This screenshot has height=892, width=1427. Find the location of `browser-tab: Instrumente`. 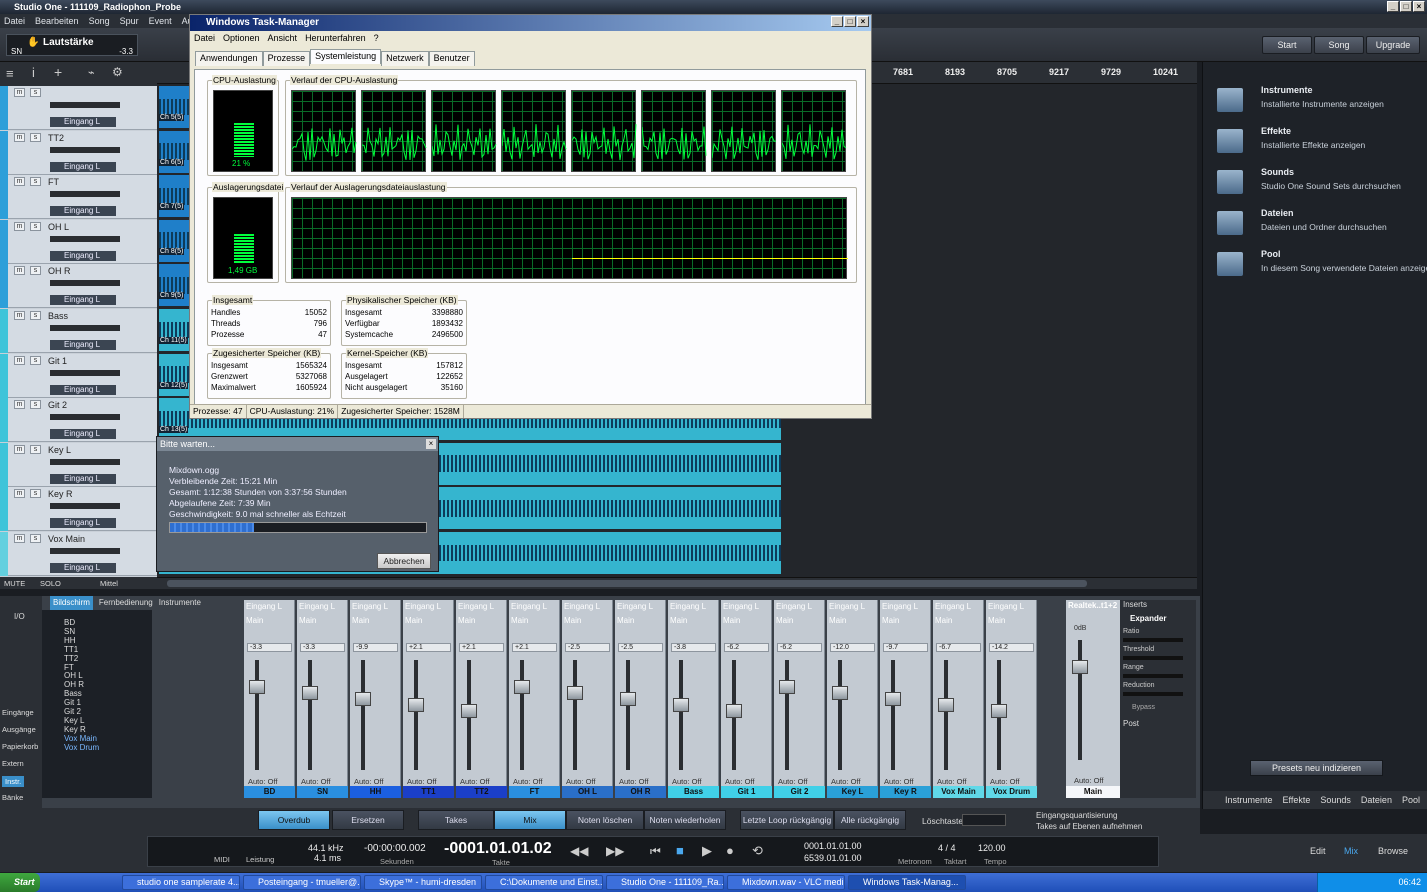

browser-tab: Instrumente is located at coordinates (1249, 800).